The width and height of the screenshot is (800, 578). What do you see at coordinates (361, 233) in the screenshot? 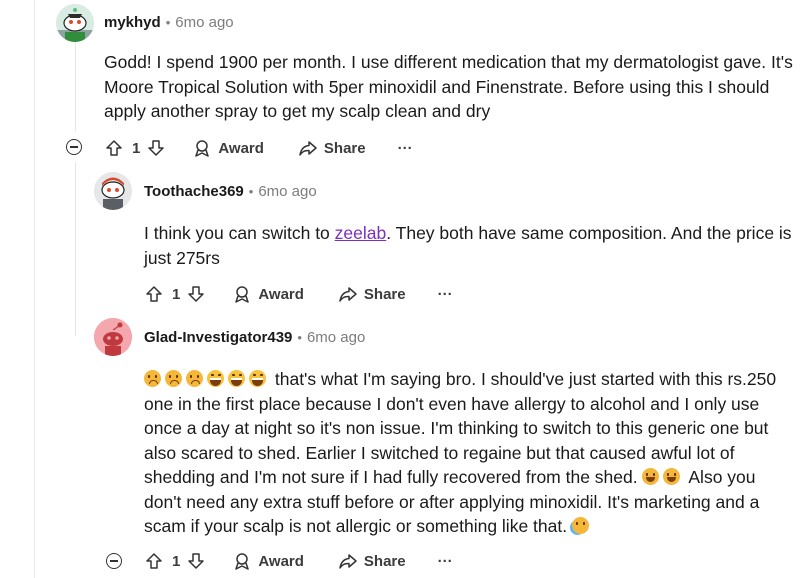
I see `zeelab-link: zeelab` at bounding box center [361, 233].